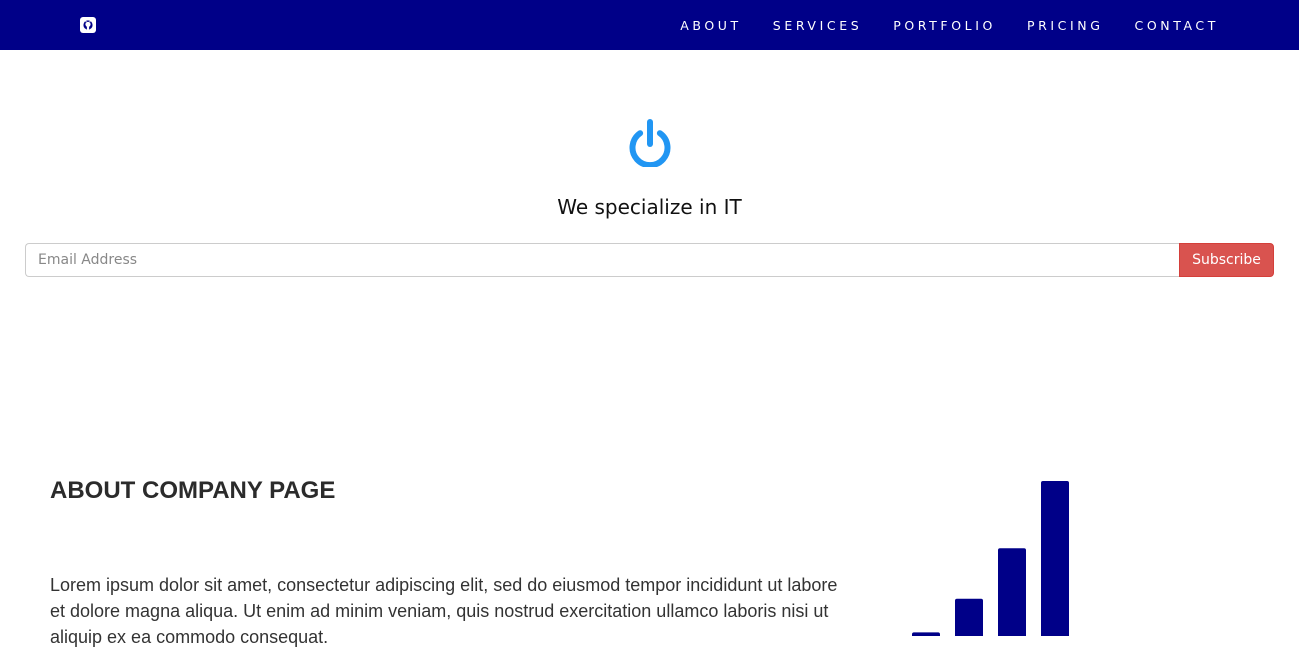  I want to click on power-icon, so click(650, 143).